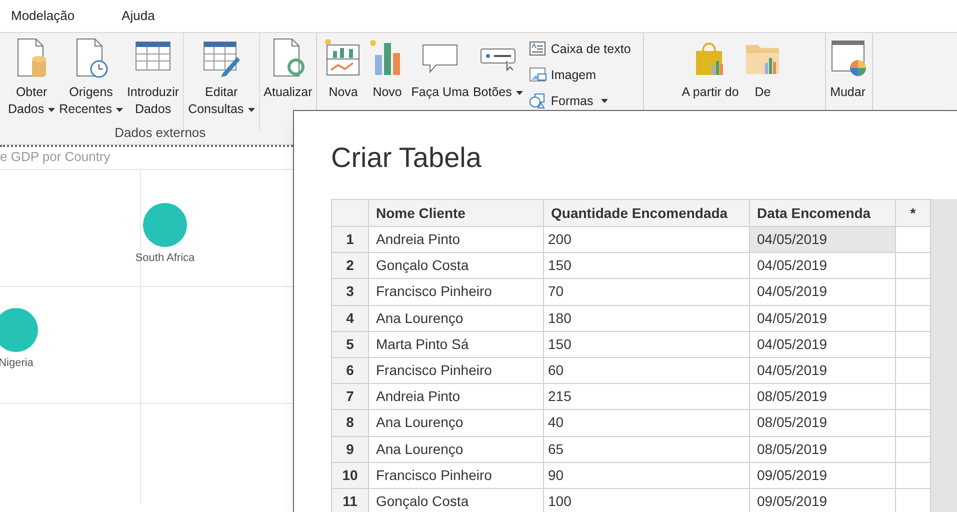 The image size is (957, 512). I want to click on menu-tab: Modelação, so click(61, 16).